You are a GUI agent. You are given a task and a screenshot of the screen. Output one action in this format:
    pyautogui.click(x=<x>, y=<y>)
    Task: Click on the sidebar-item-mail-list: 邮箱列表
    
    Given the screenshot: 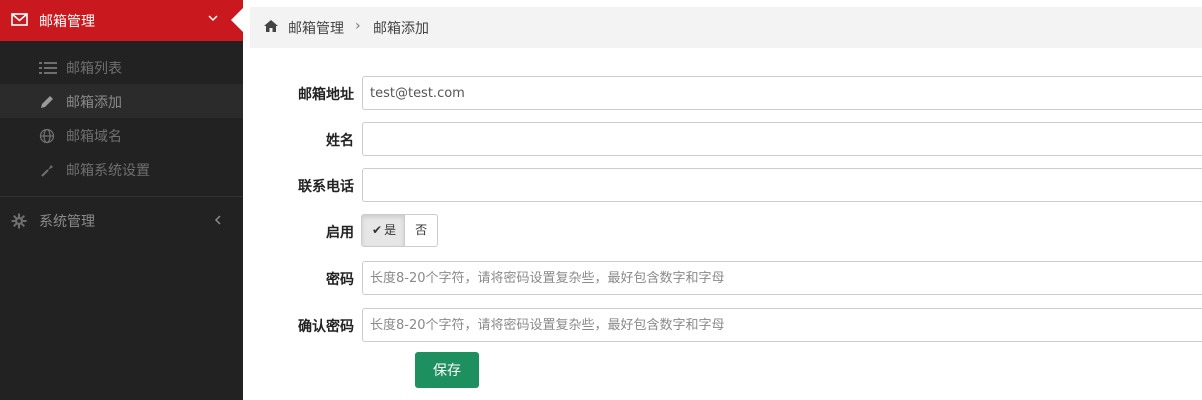 What is the action you would take?
    pyautogui.click(x=121, y=67)
    